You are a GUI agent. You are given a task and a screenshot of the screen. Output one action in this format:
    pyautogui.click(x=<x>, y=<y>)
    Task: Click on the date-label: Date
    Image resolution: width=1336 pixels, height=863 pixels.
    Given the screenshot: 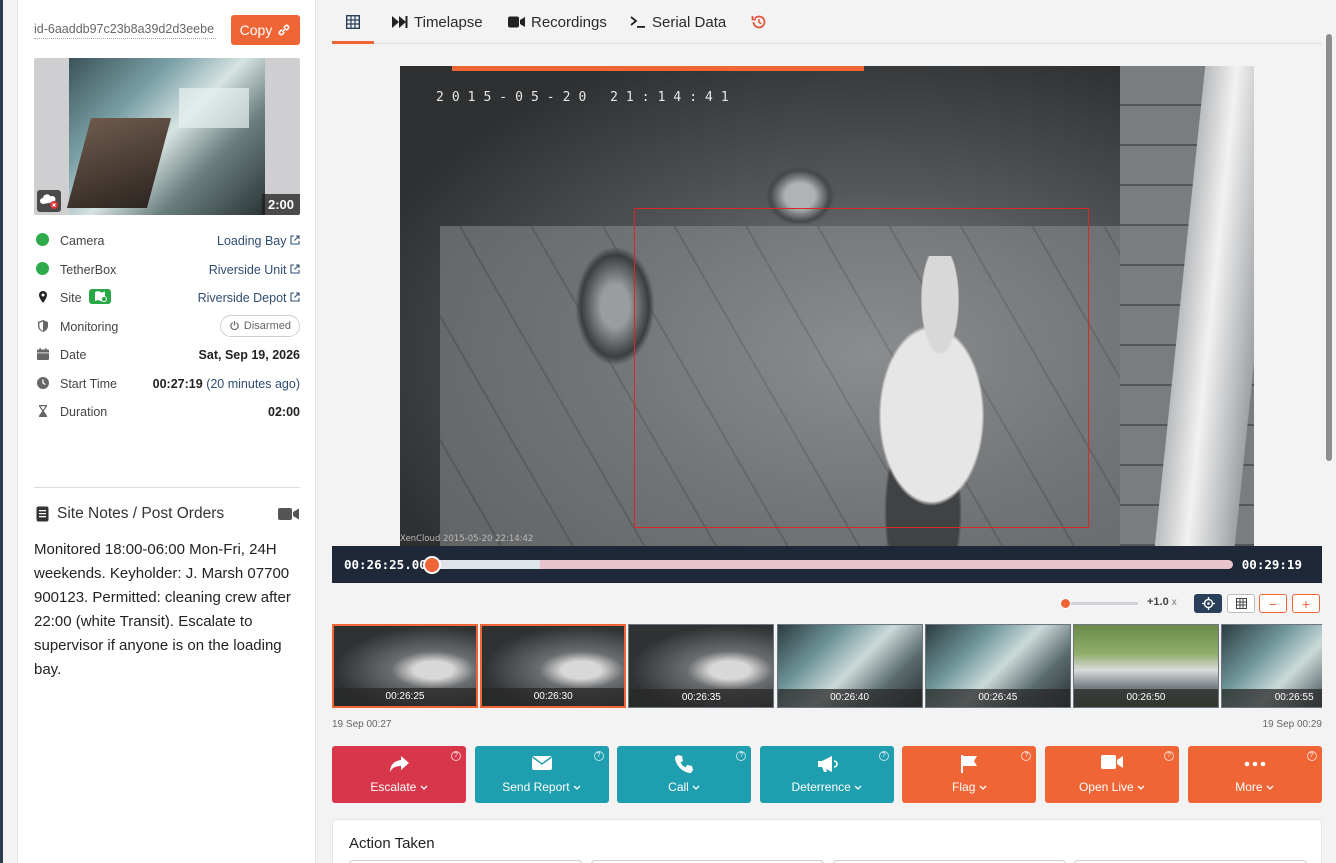 What is the action you would take?
    pyautogui.click(x=73, y=355)
    